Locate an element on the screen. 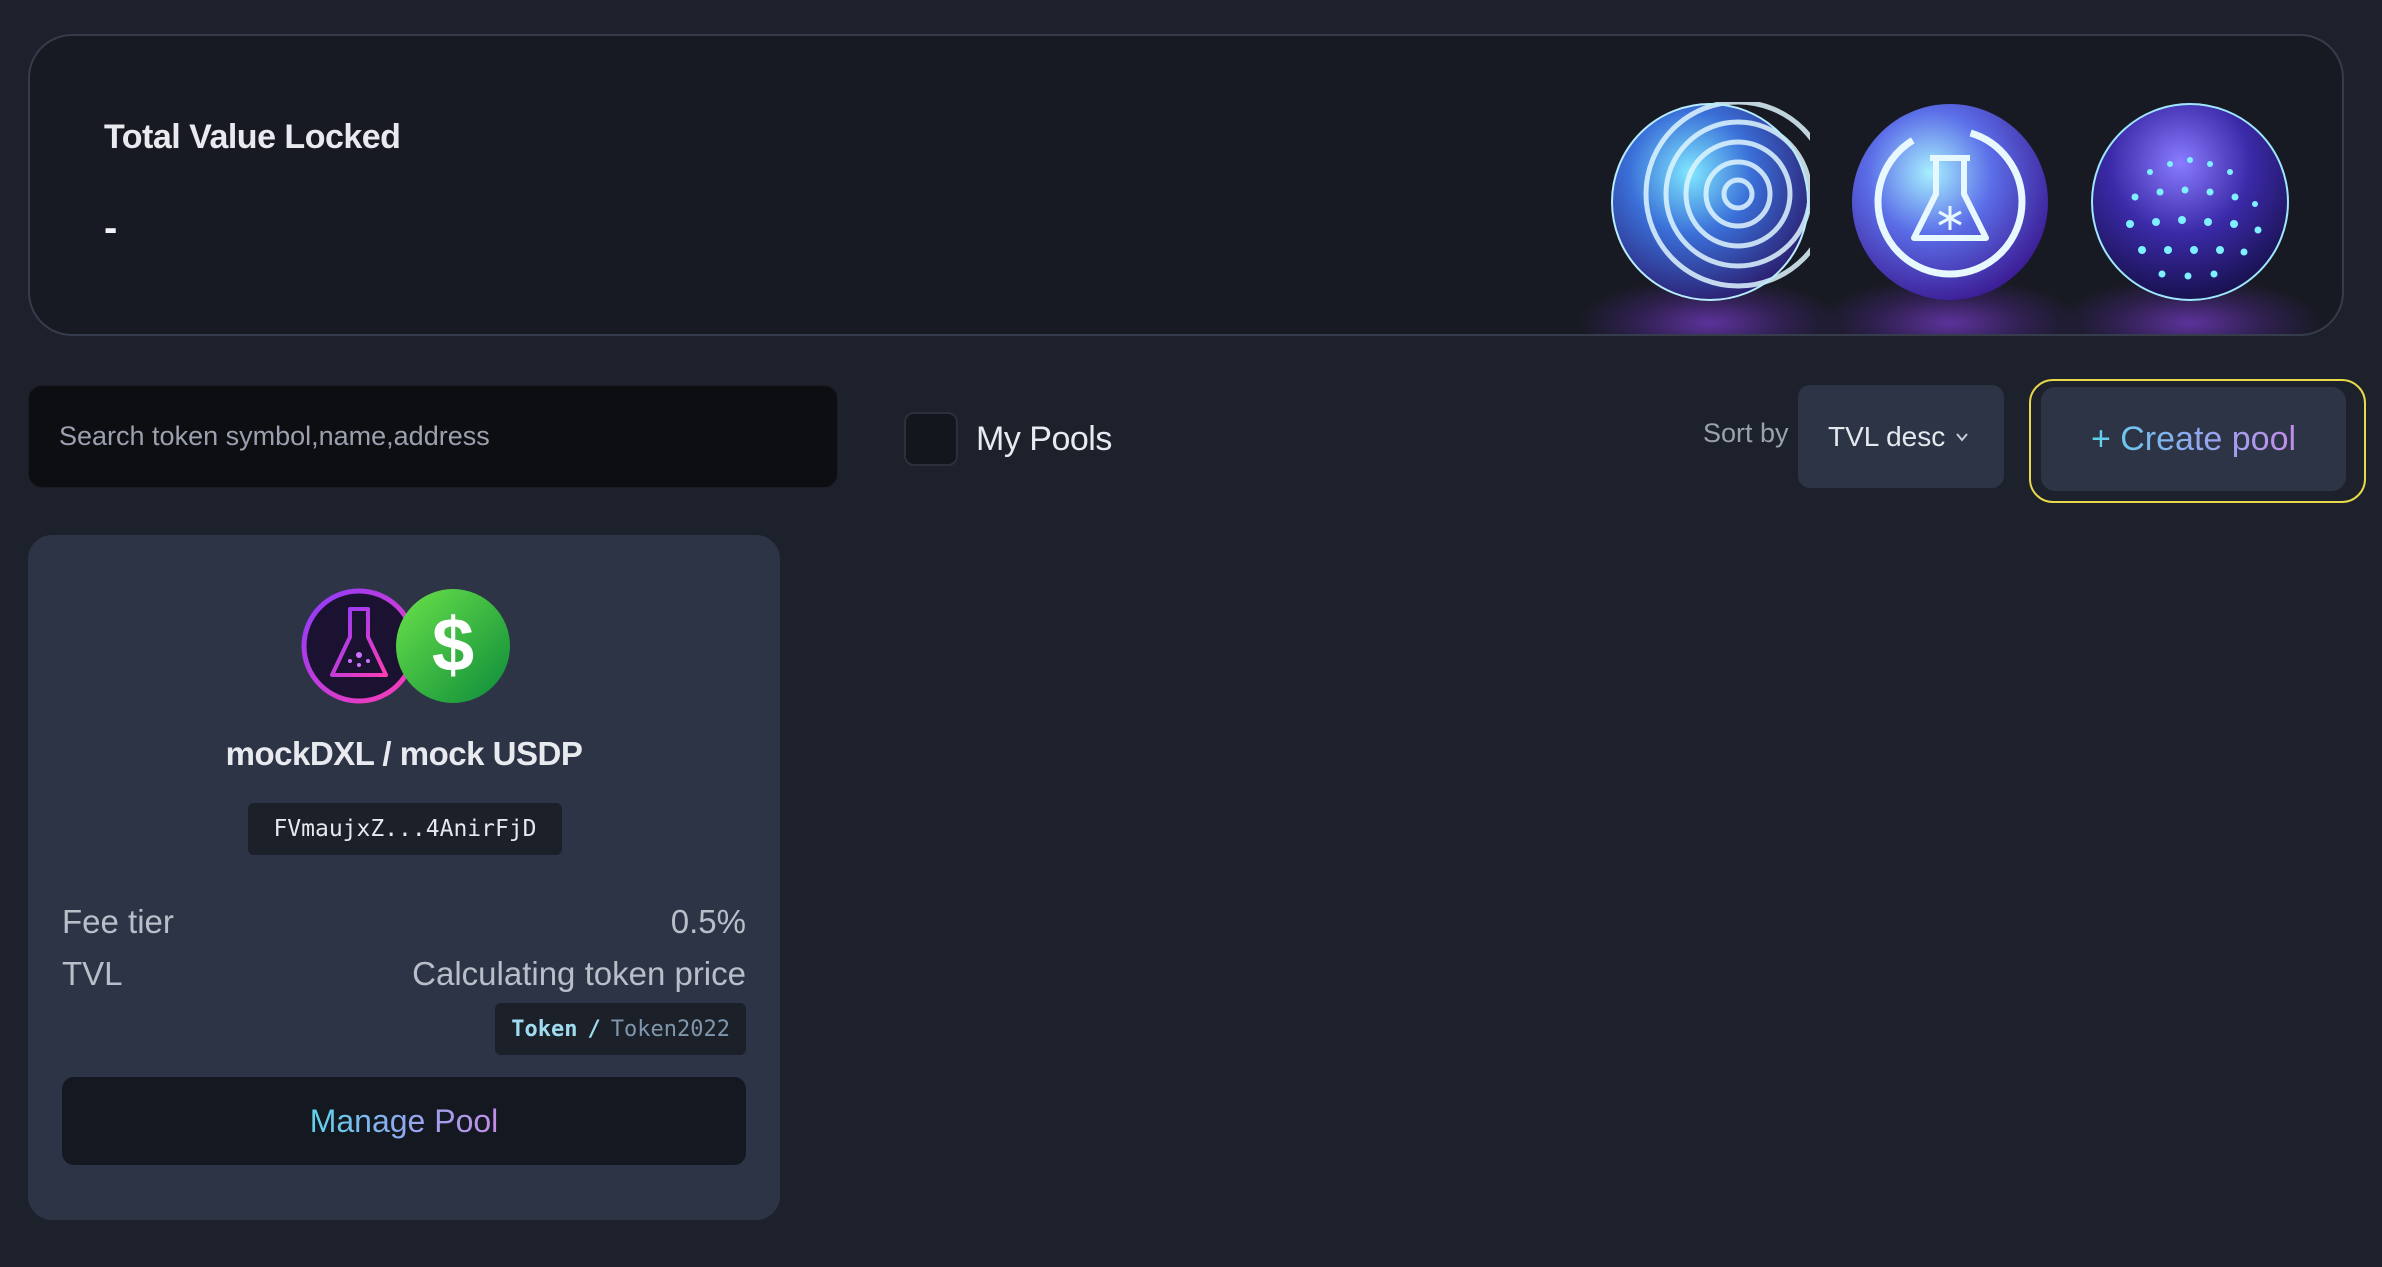 This screenshot has width=2382, height=1267. tvl-title: Total Value Locked is located at coordinates (252, 137).